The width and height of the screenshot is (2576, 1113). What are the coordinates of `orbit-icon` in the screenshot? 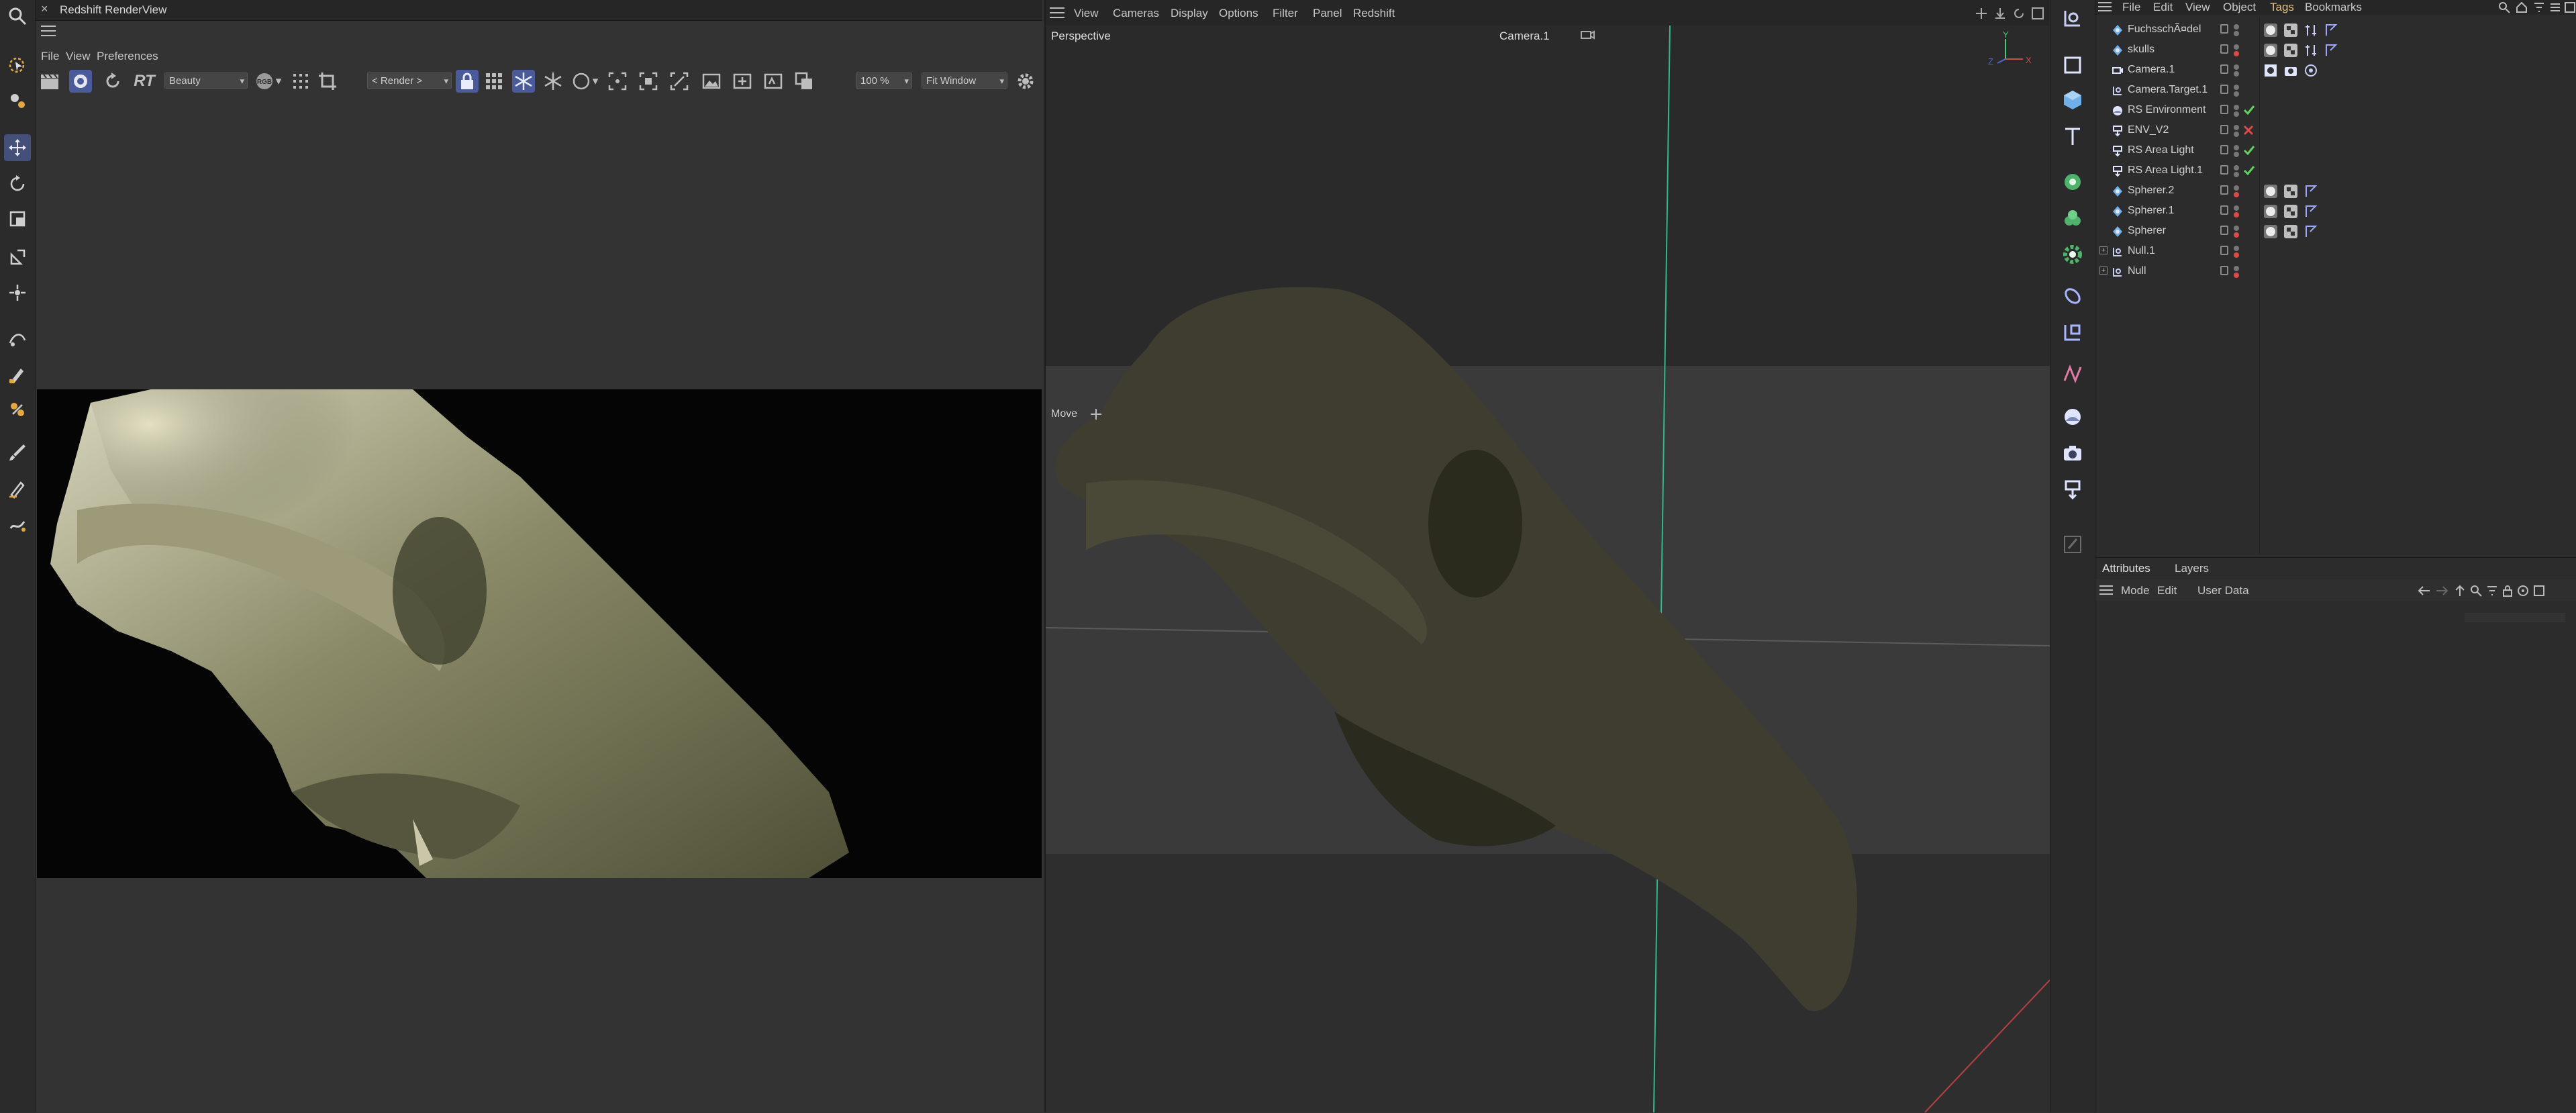 It's located at (2019, 15).